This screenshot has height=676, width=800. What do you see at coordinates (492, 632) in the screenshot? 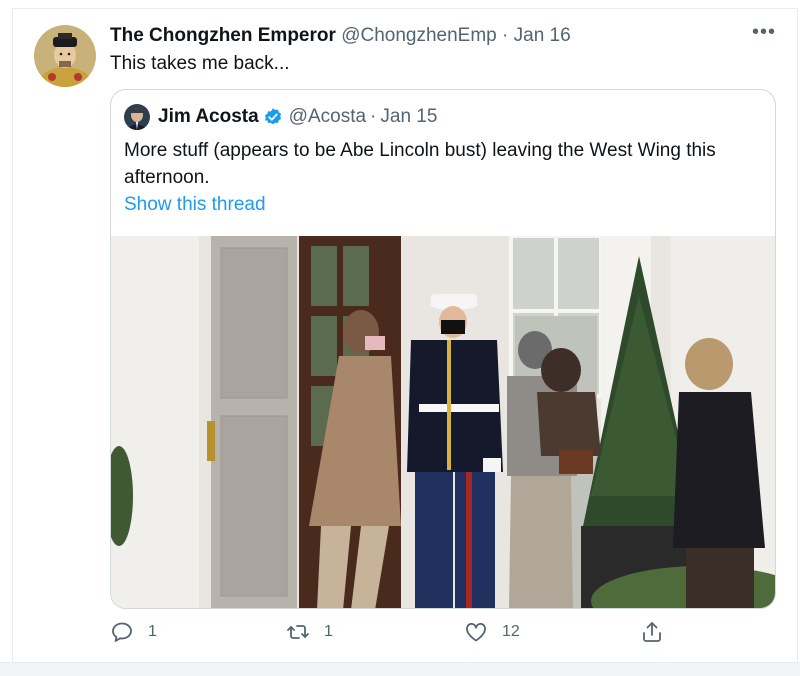
I see `like-button: 12` at bounding box center [492, 632].